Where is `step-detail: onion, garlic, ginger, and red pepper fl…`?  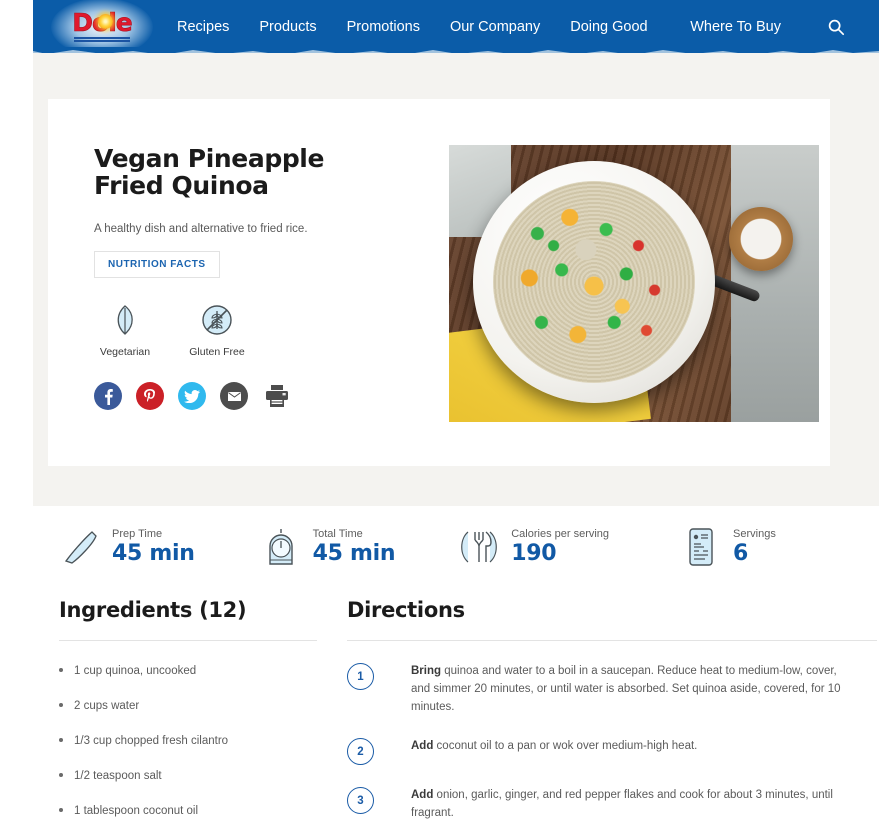 step-detail: onion, garlic, ginger, and red pepper fl… is located at coordinates (622, 804).